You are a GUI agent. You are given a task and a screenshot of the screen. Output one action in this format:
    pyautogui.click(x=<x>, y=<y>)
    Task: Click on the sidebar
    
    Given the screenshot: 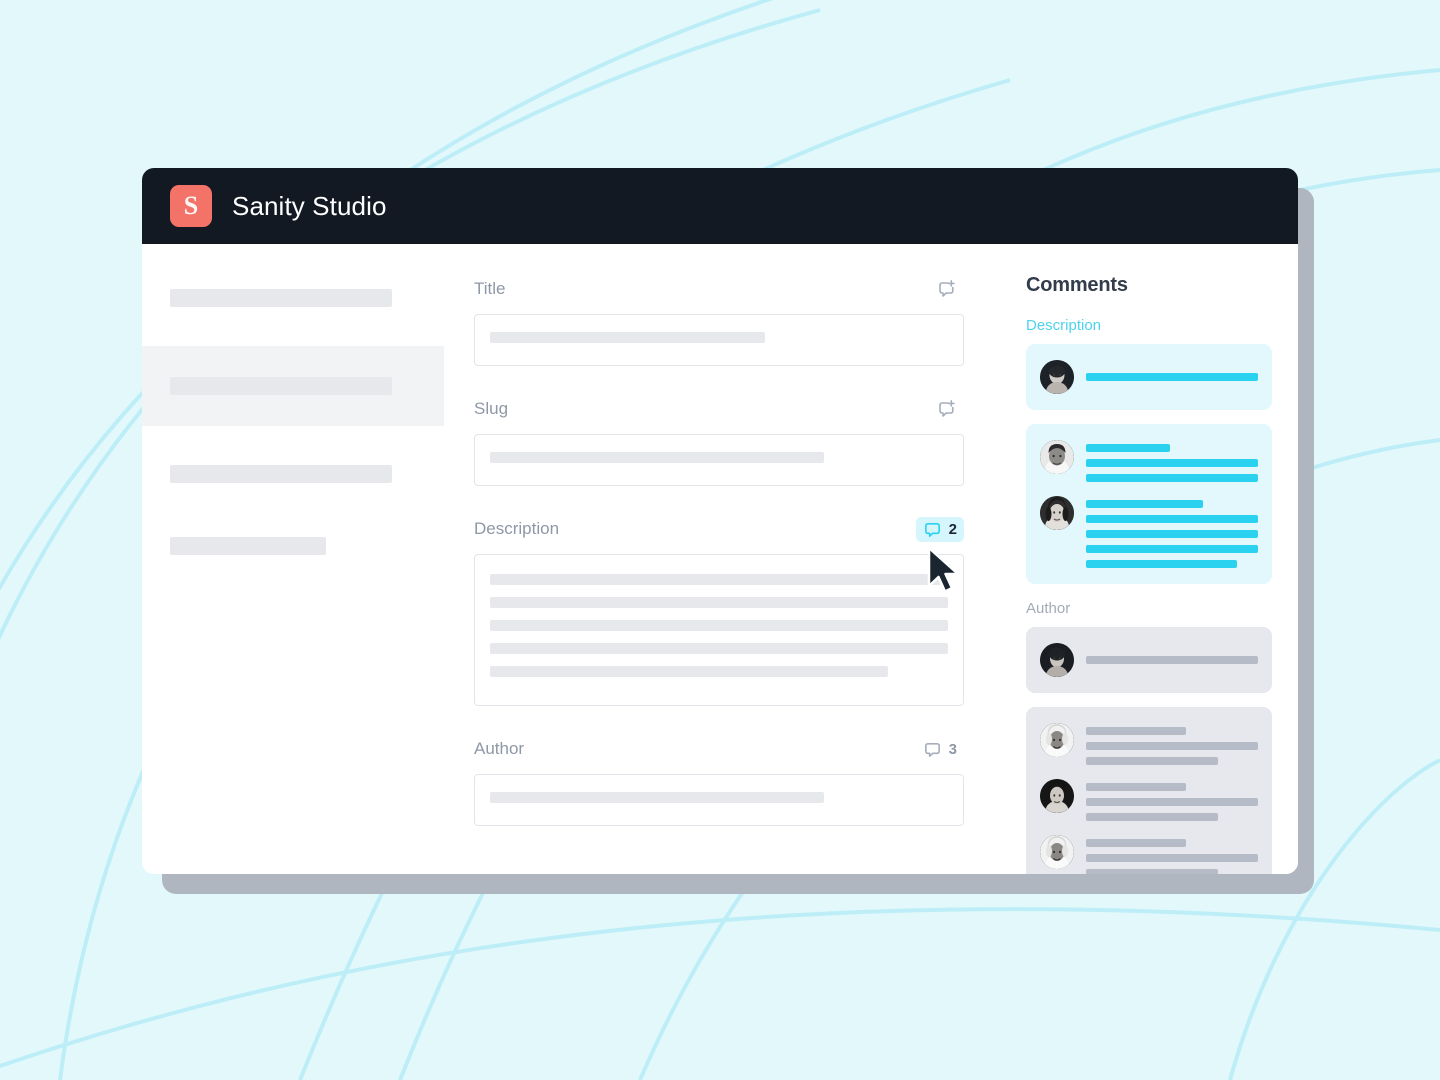 What is the action you would take?
    pyautogui.click(x=293, y=559)
    